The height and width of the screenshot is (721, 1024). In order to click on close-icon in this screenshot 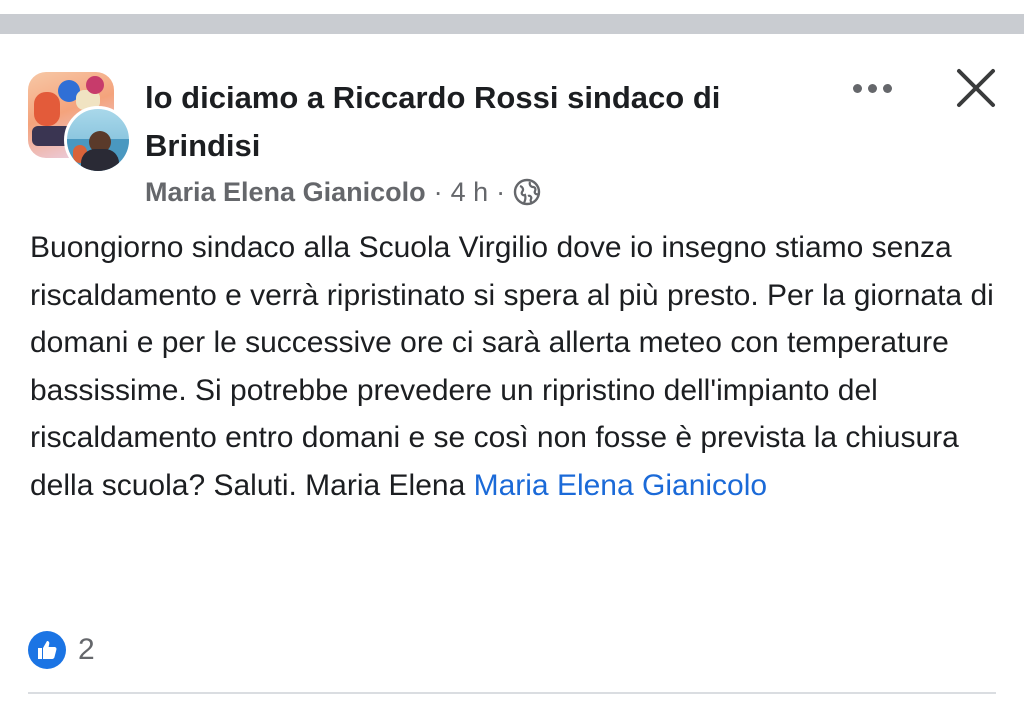, I will do `click(976, 88)`.